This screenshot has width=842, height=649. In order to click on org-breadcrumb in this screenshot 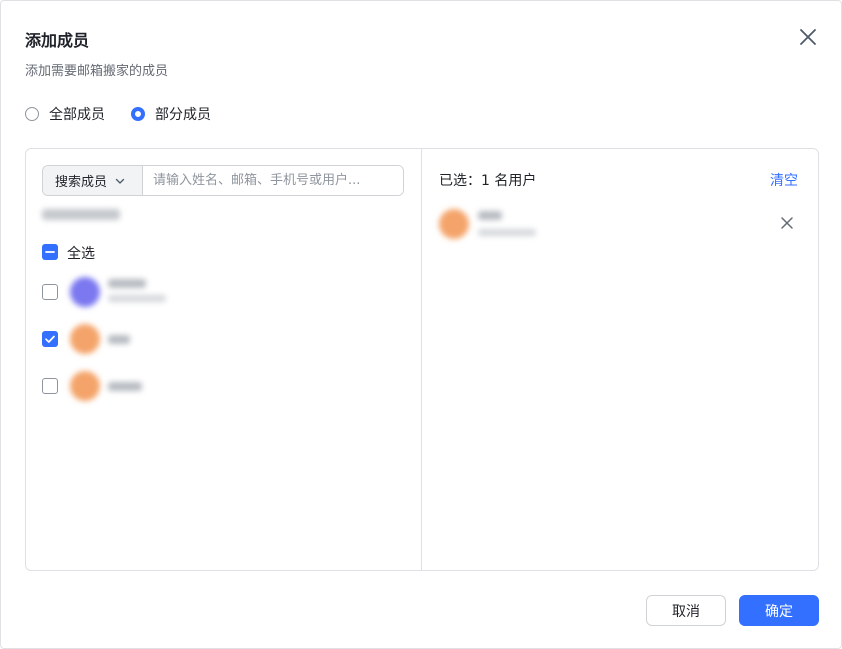, I will do `click(81, 214)`.